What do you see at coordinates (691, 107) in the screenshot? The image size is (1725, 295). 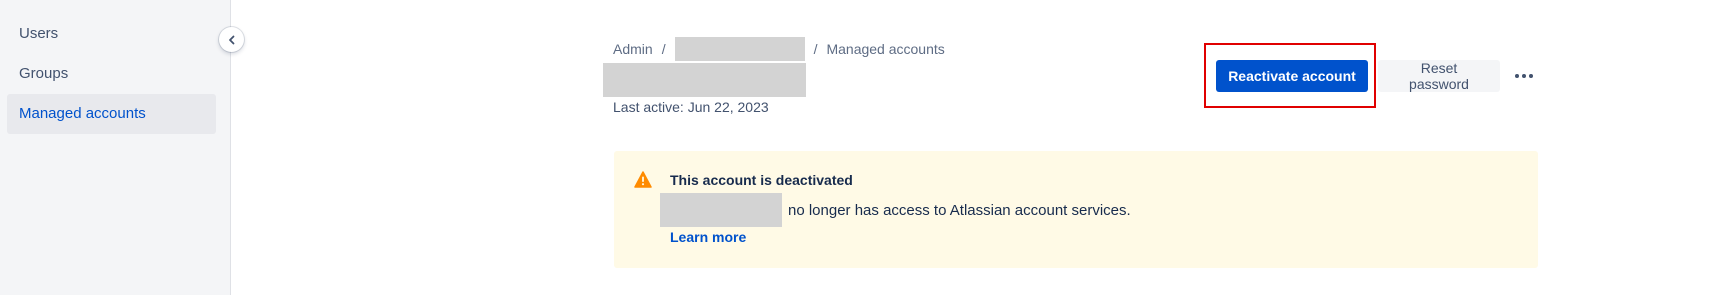 I see `last-active-text: Last active: Jun 22, 2023` at bounding box center [691, 107].